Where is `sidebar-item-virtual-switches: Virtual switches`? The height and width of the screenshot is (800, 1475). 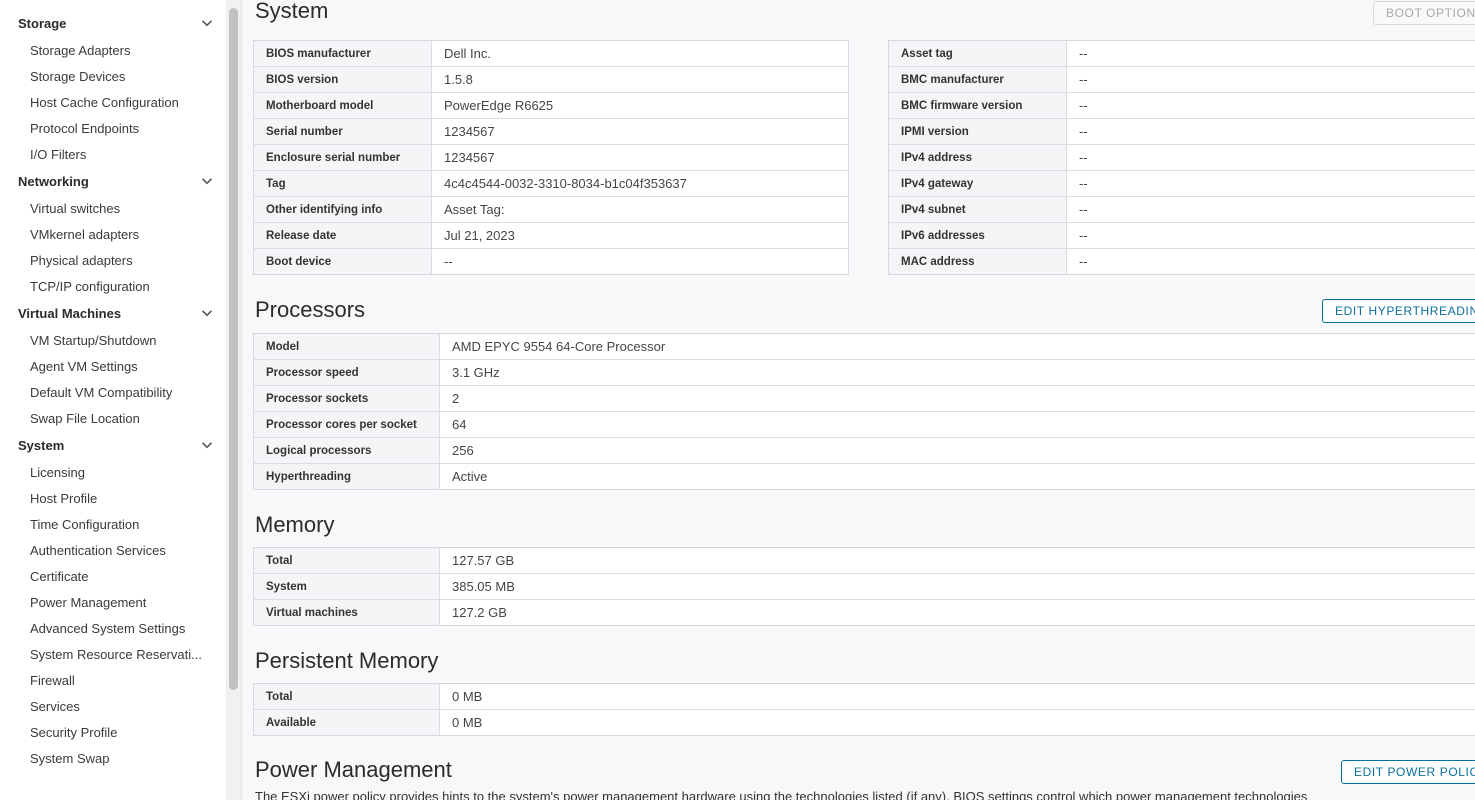
sidebar-item-virtual-switches: Virtual switches is located at coordinates (125, 209).